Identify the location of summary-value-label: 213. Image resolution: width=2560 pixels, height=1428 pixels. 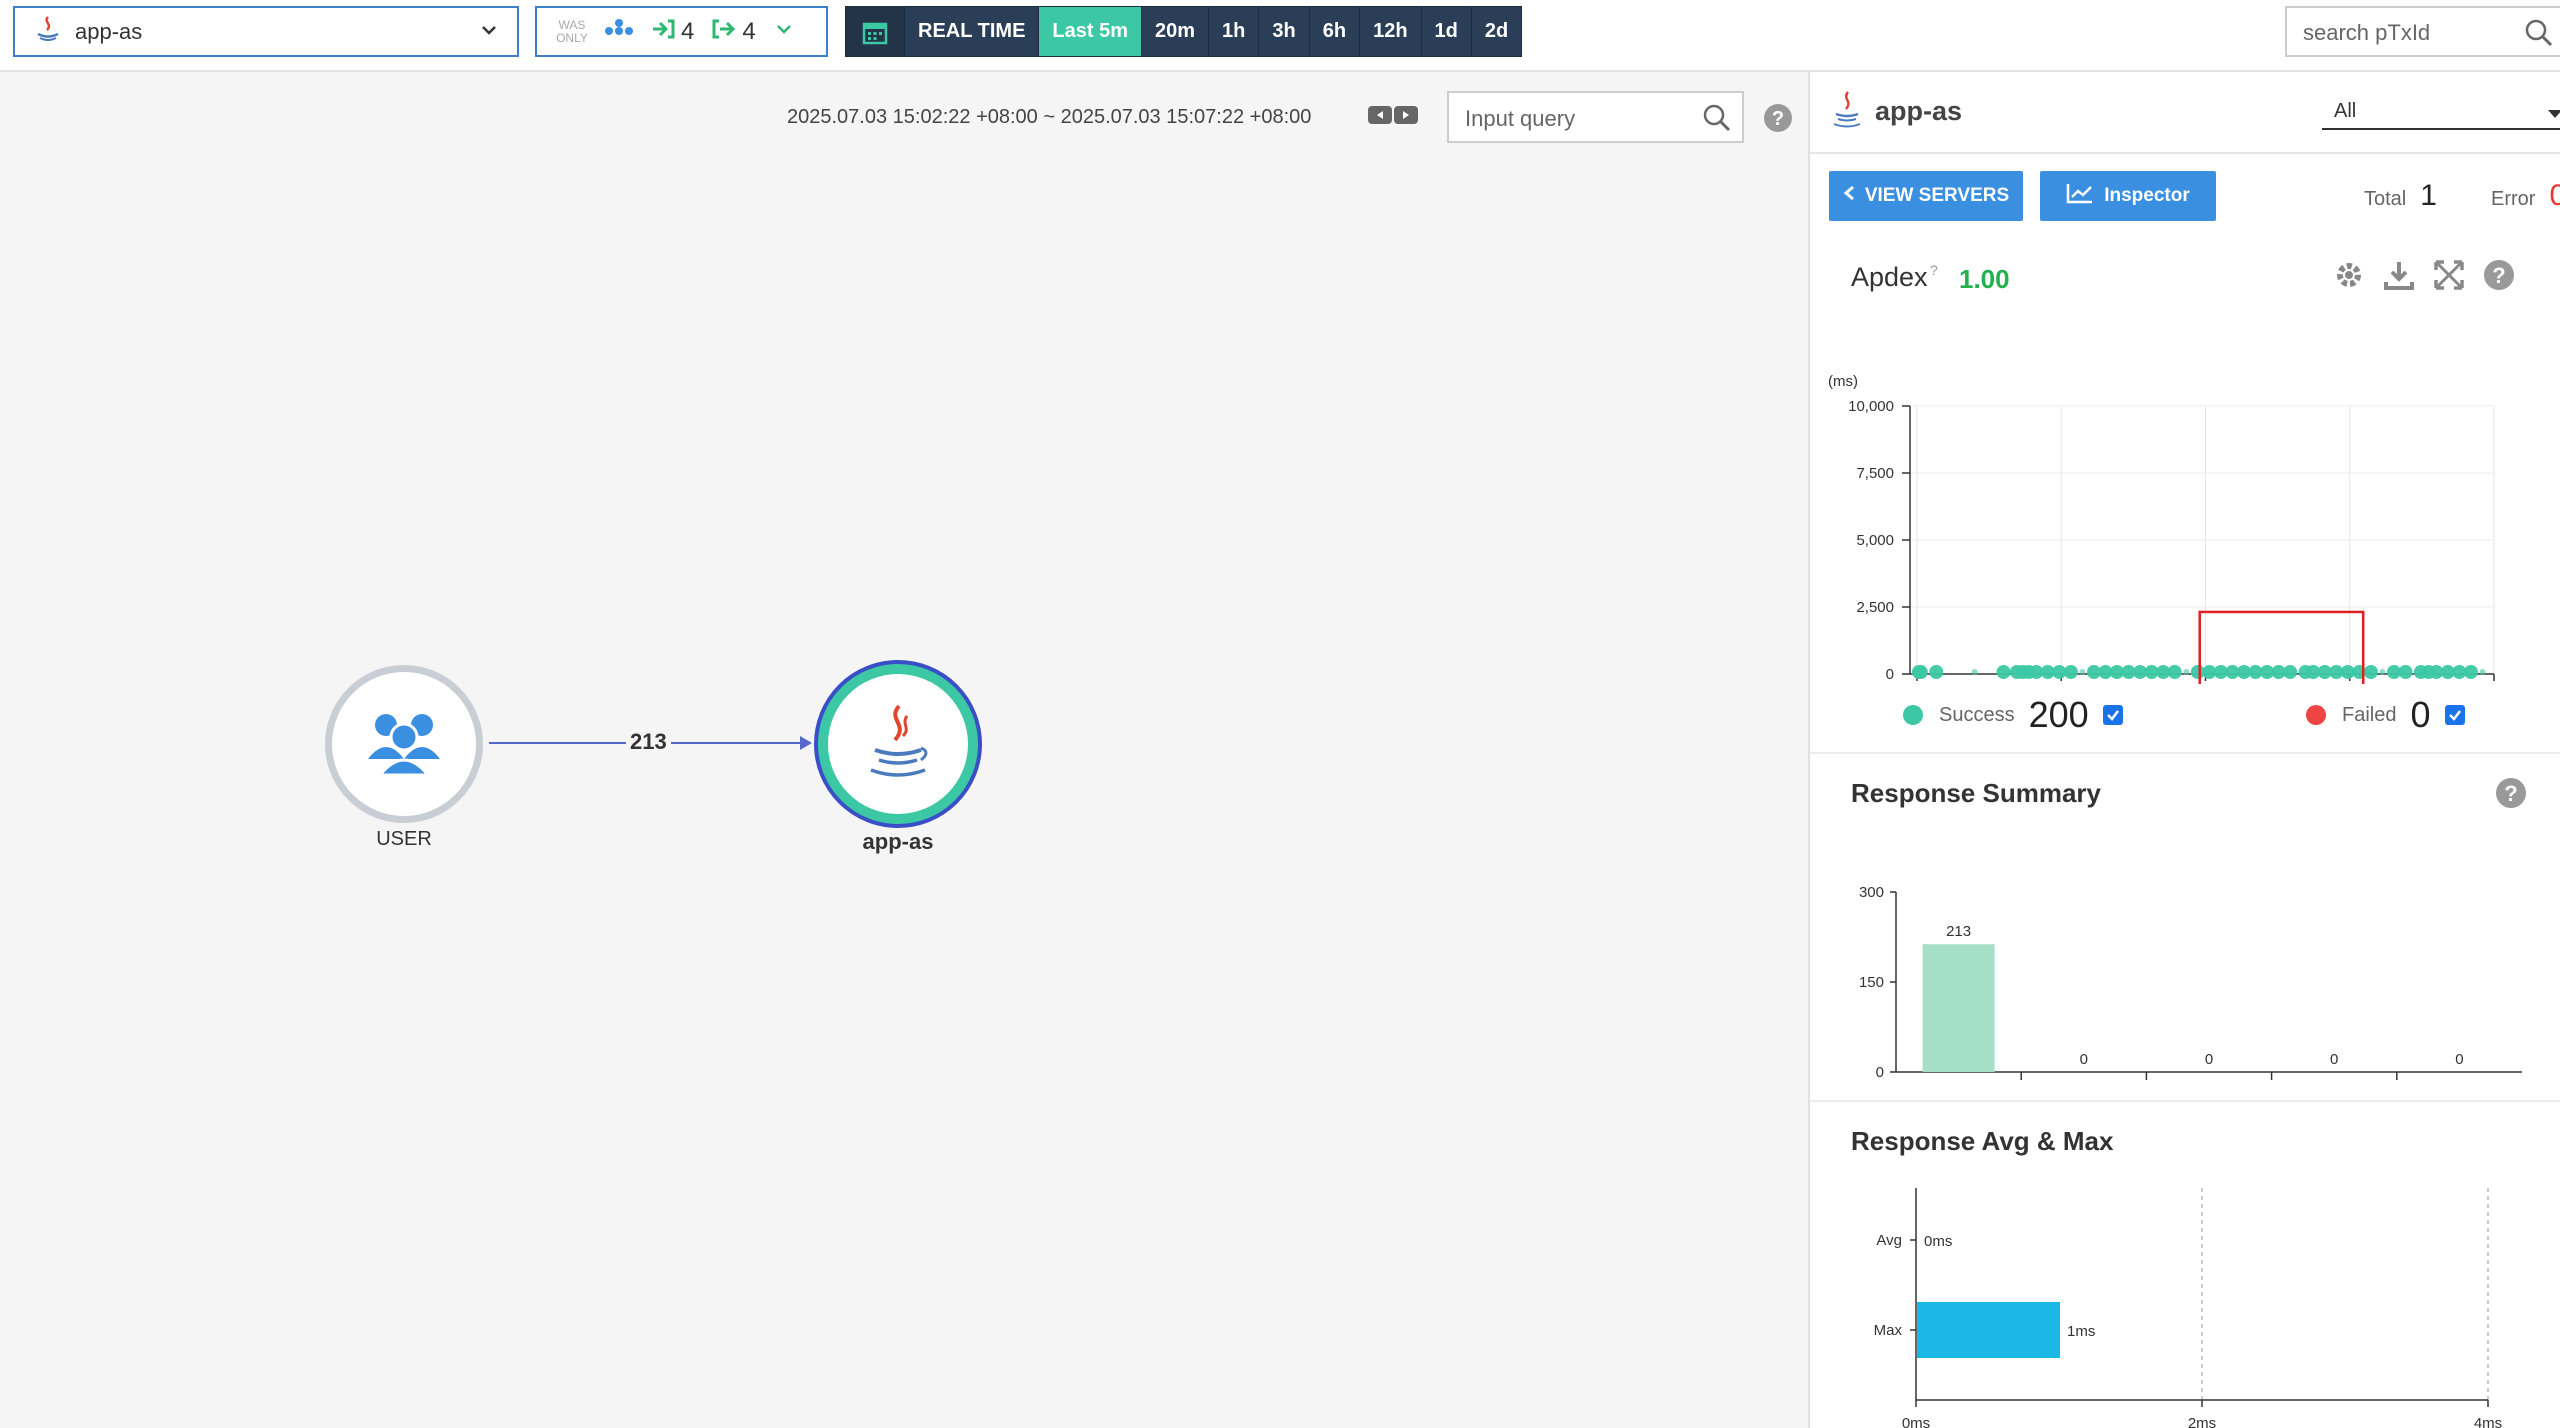
(1958, 931).